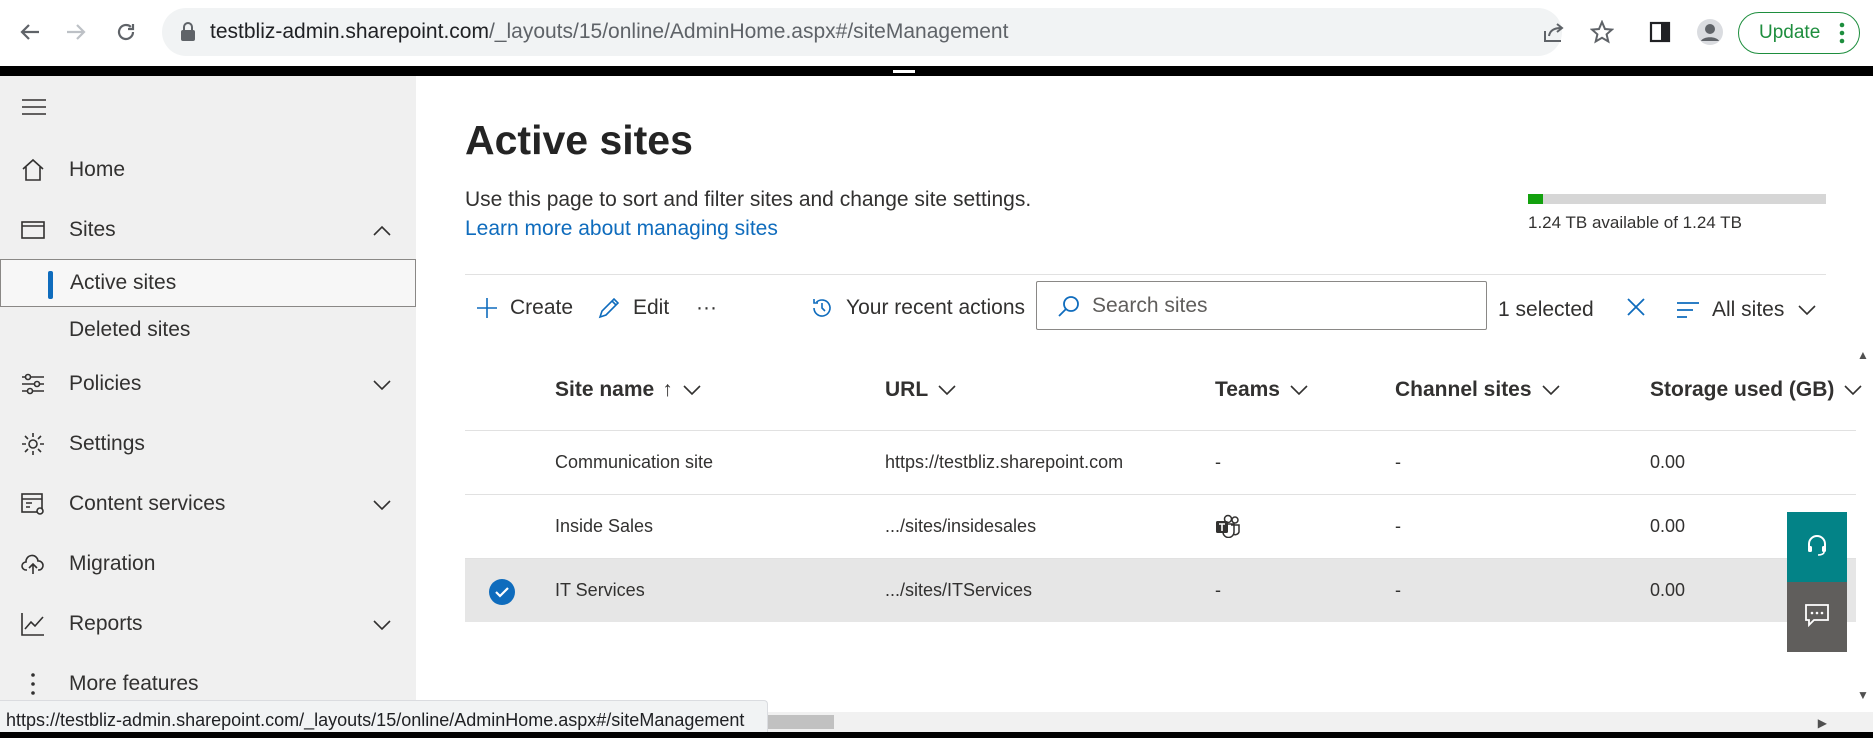  Describe the element at coordinates (651, 307) in the screenshot. I see `edit-label: Edit` at that location.